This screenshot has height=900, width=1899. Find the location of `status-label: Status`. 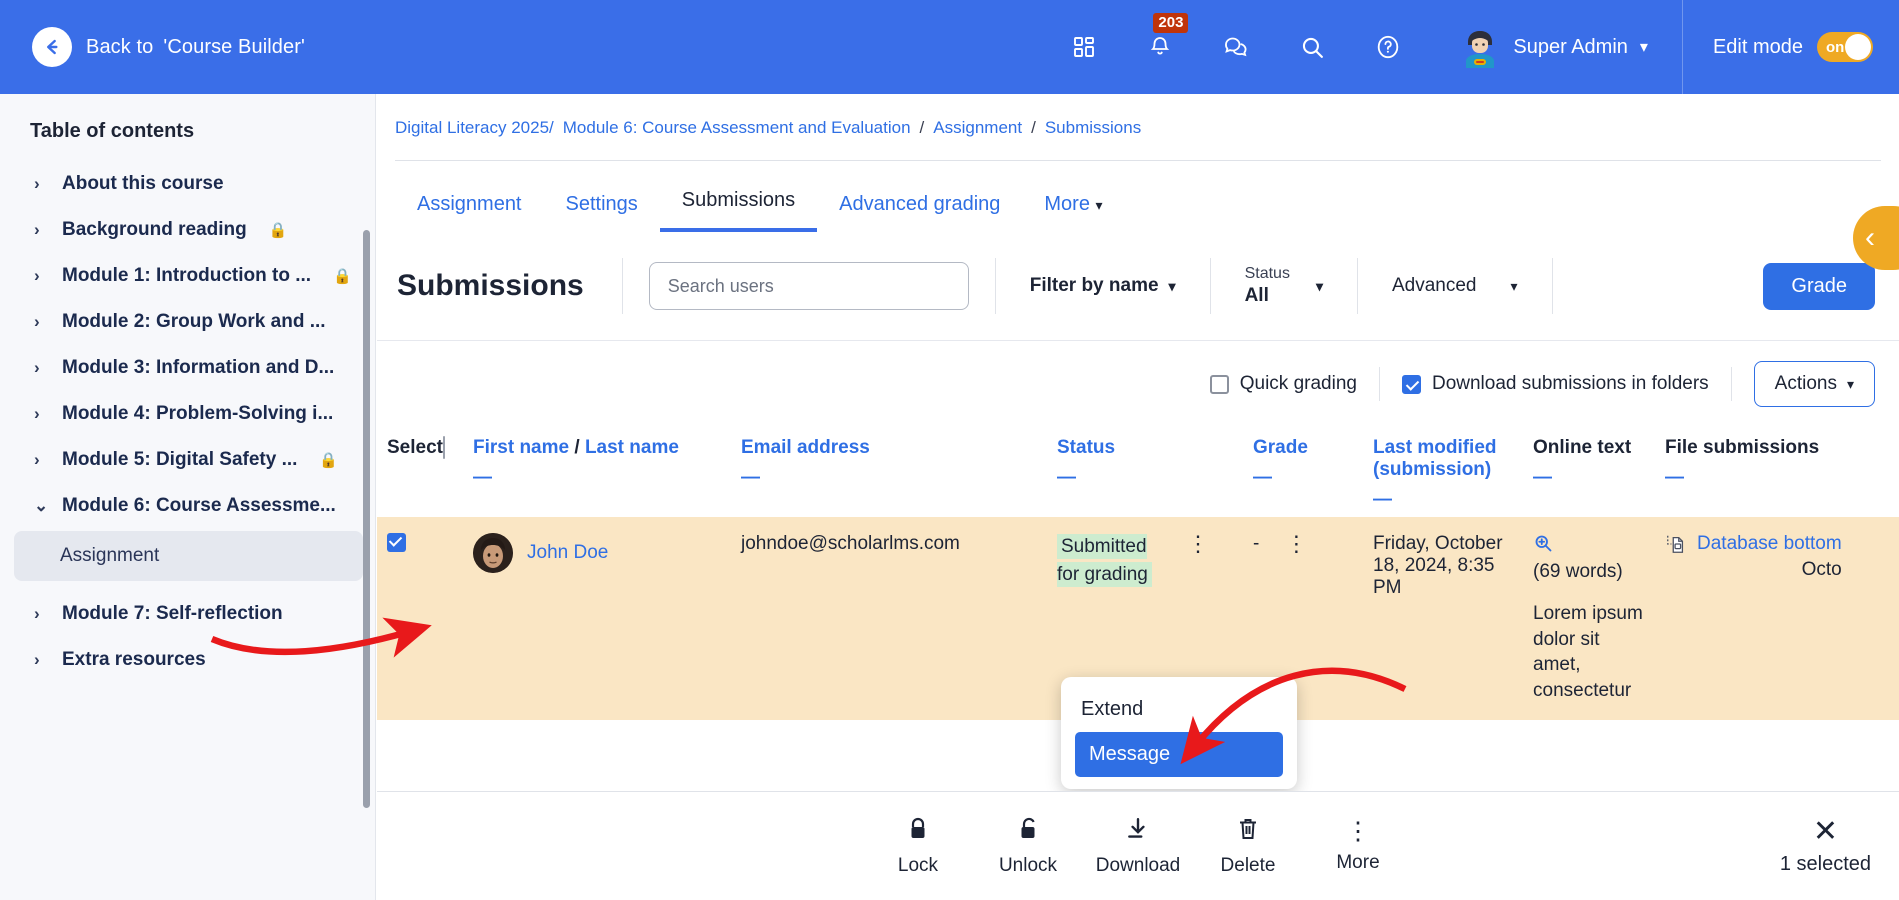

status-label: Status is located at coordinates (1267, 273).